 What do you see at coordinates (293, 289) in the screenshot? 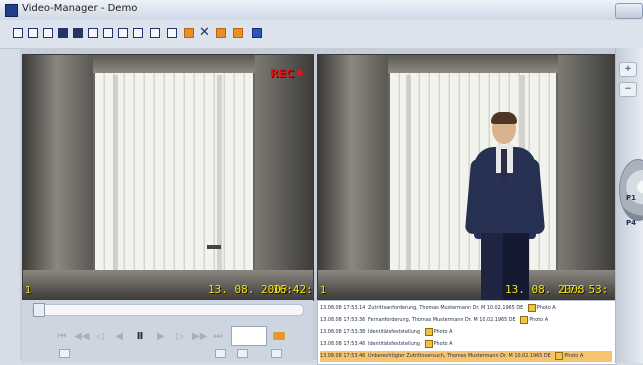
I see `video-time: 16:42:36` at bounding box center [293, 289].